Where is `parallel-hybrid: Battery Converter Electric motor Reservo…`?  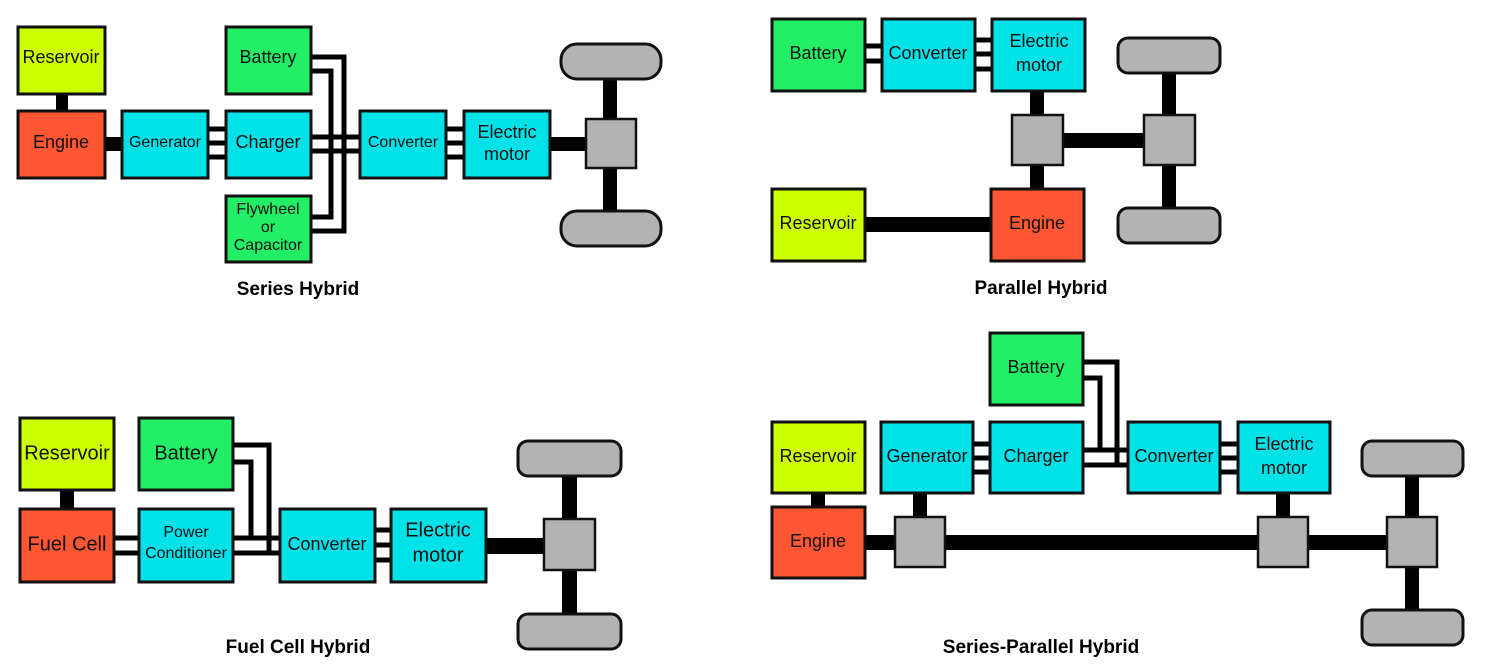 parallel-hybrid: Battery Converter Electric motor Reservo… is located at coordinates (996, 158).